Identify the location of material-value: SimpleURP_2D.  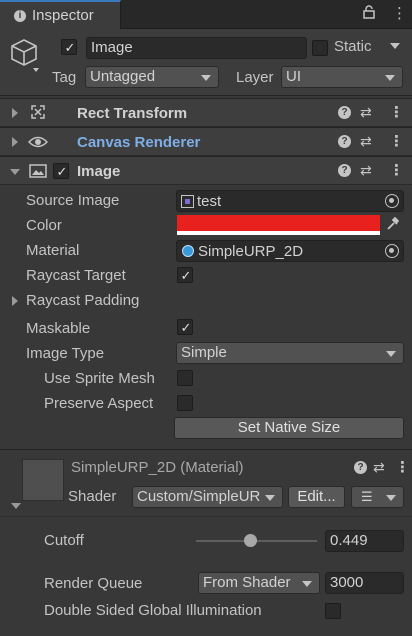
(251, 251).